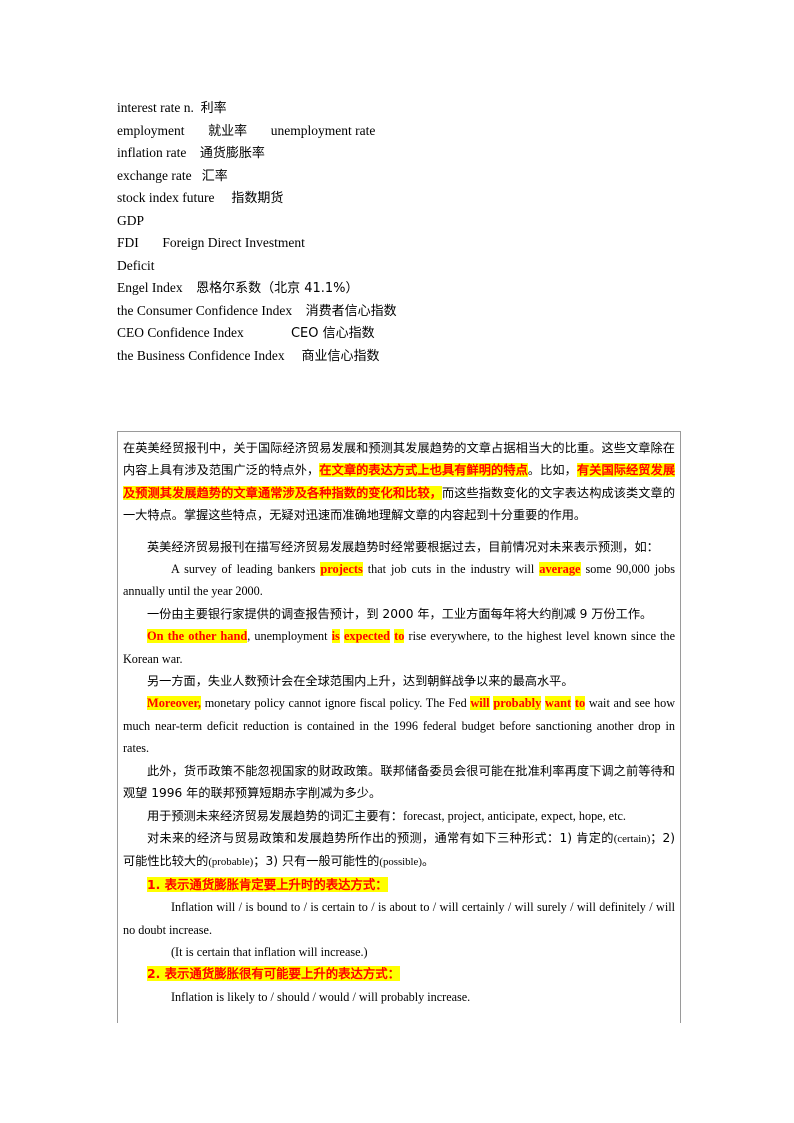 This screenshot has height=1123, width=794. I want to click on vocab-line: stock index future 指数期货, so click(397, 198).